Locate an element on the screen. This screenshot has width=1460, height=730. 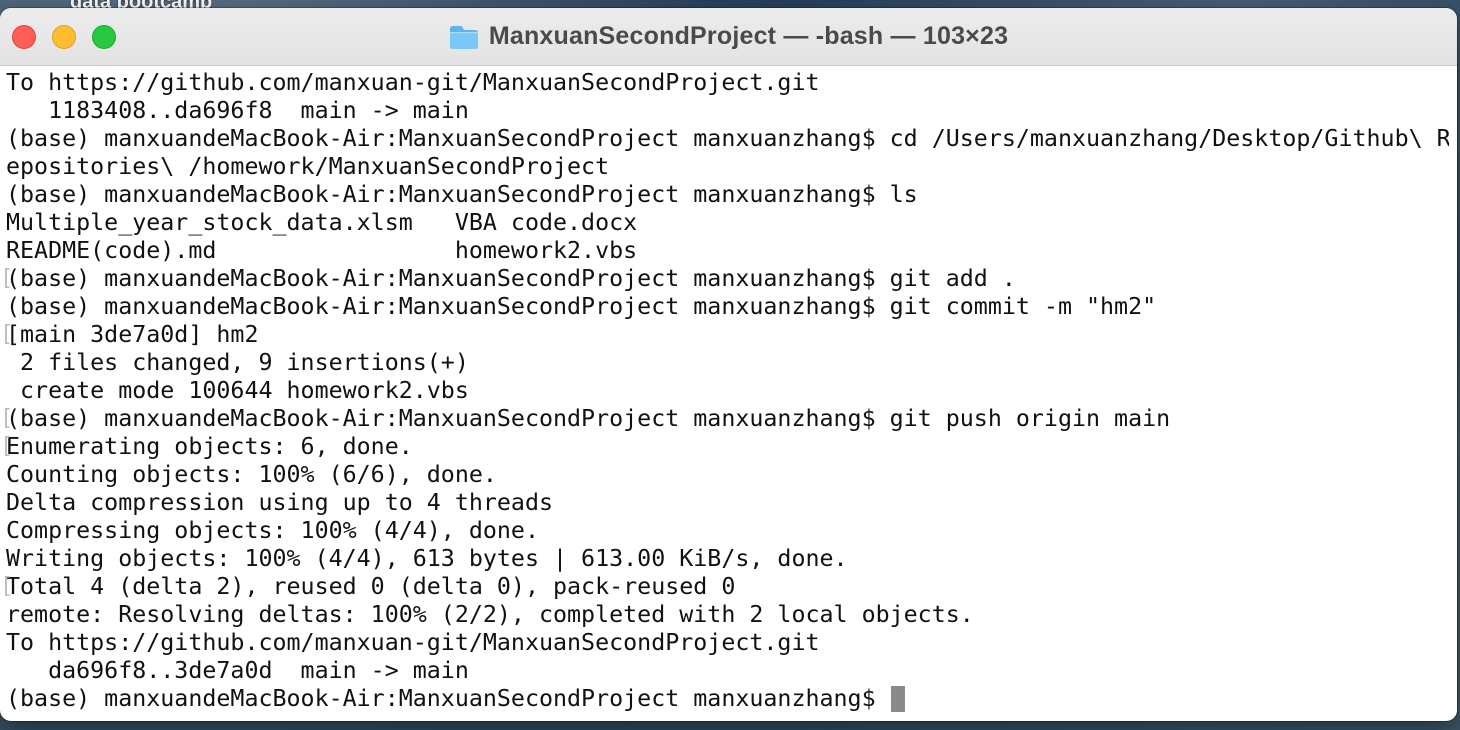
terminal-line-text: create mode 100644 homework2.vbs is located at coordinates (237, 390).